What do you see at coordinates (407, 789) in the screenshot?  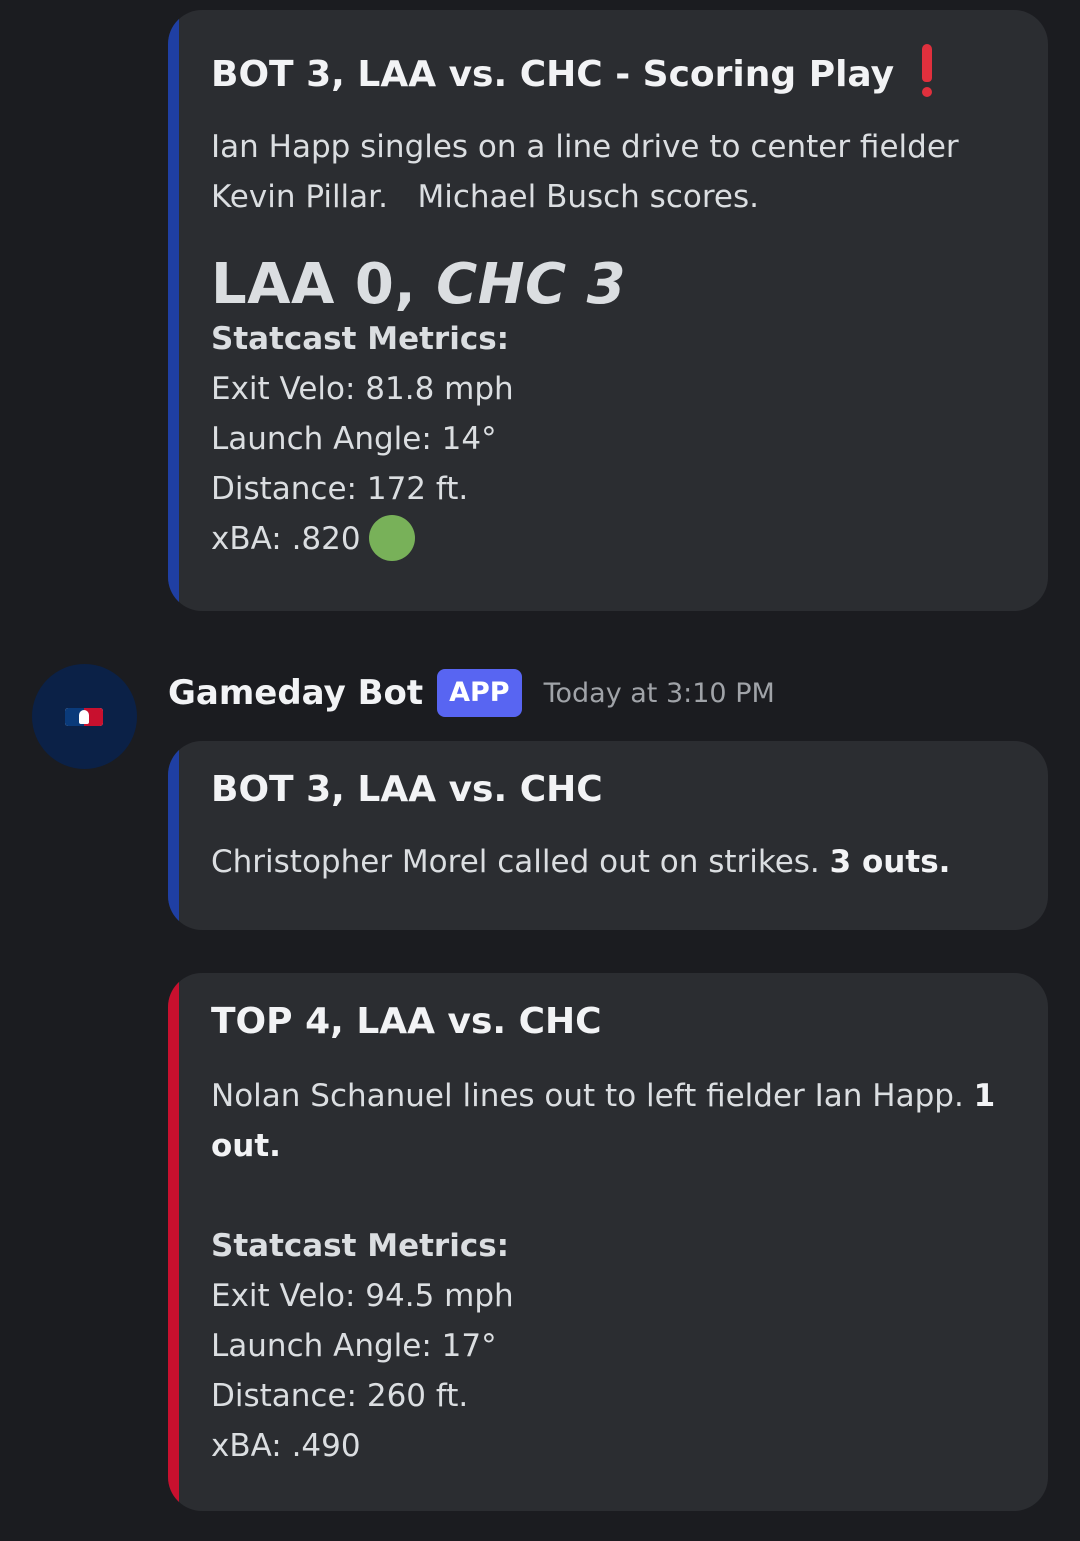 I see `embed-title: BOT 3, LAA vs. CHC` at bounding box center [407, 789].